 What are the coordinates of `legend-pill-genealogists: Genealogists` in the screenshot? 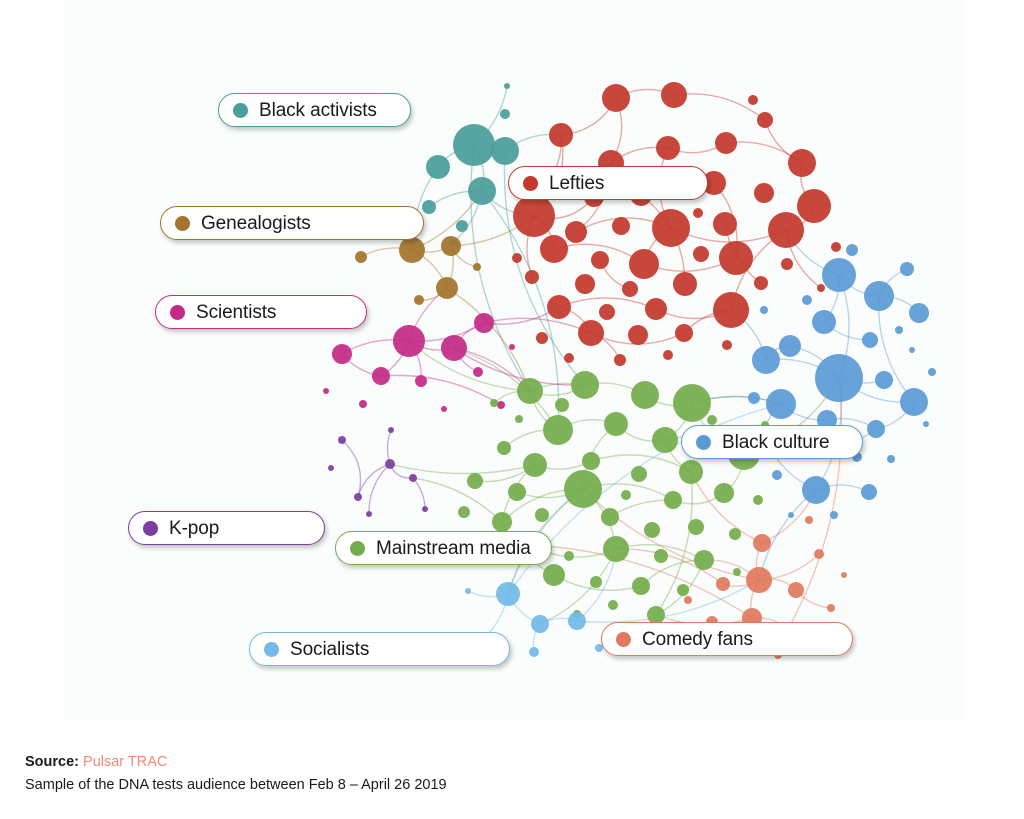 It's located at (292, 223).